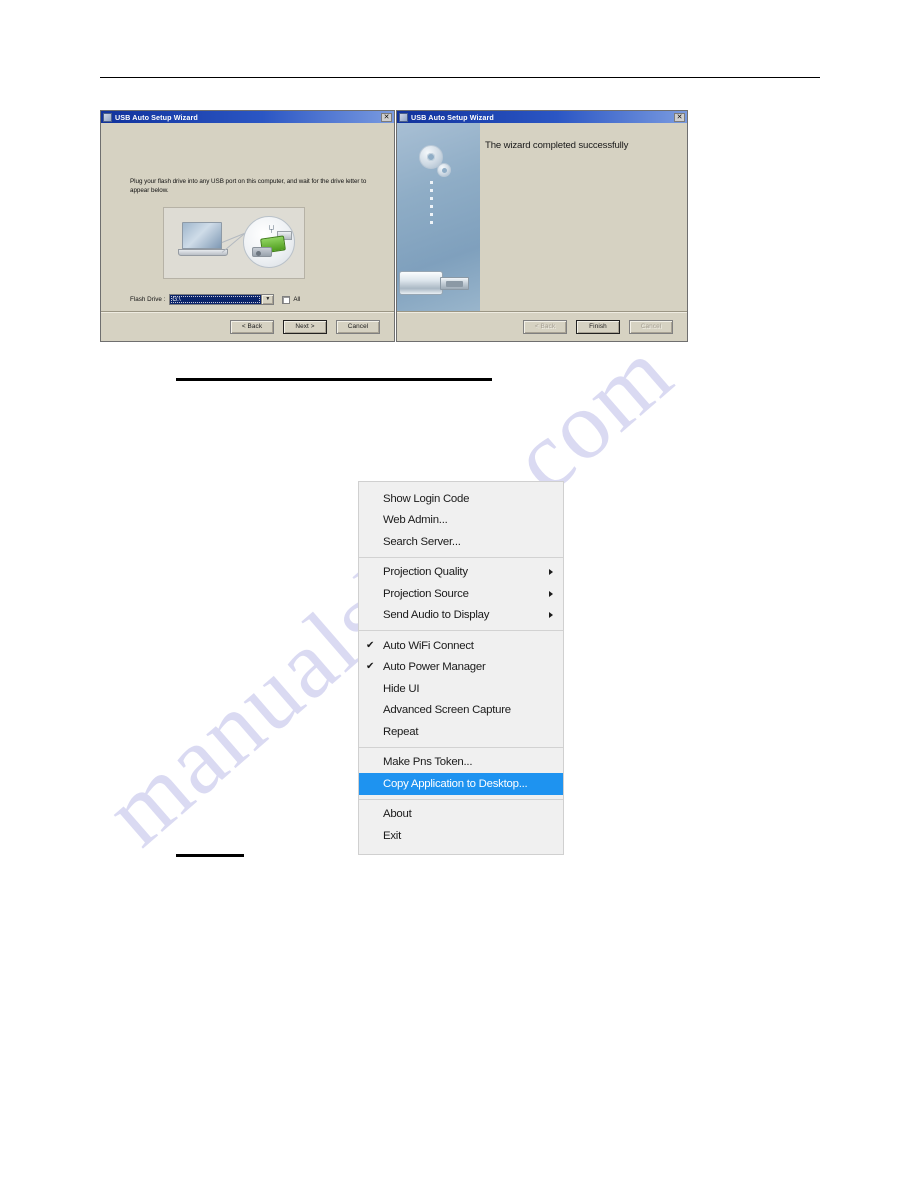  What do you see at coordinates (454, 283) in the screenshot?
I see `usb-drive-plug` at bounding box center [454, 283].